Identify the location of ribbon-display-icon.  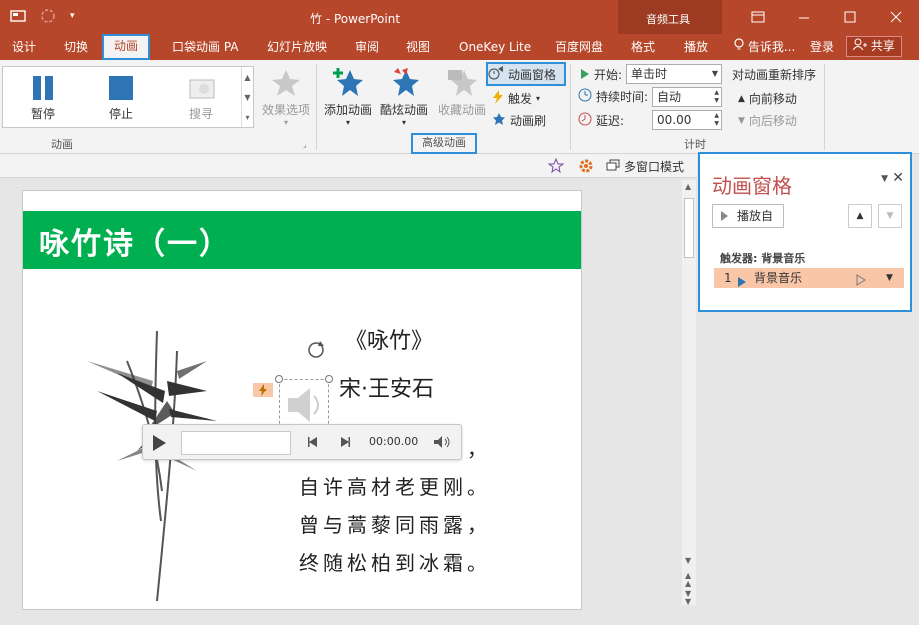
(758, 17).